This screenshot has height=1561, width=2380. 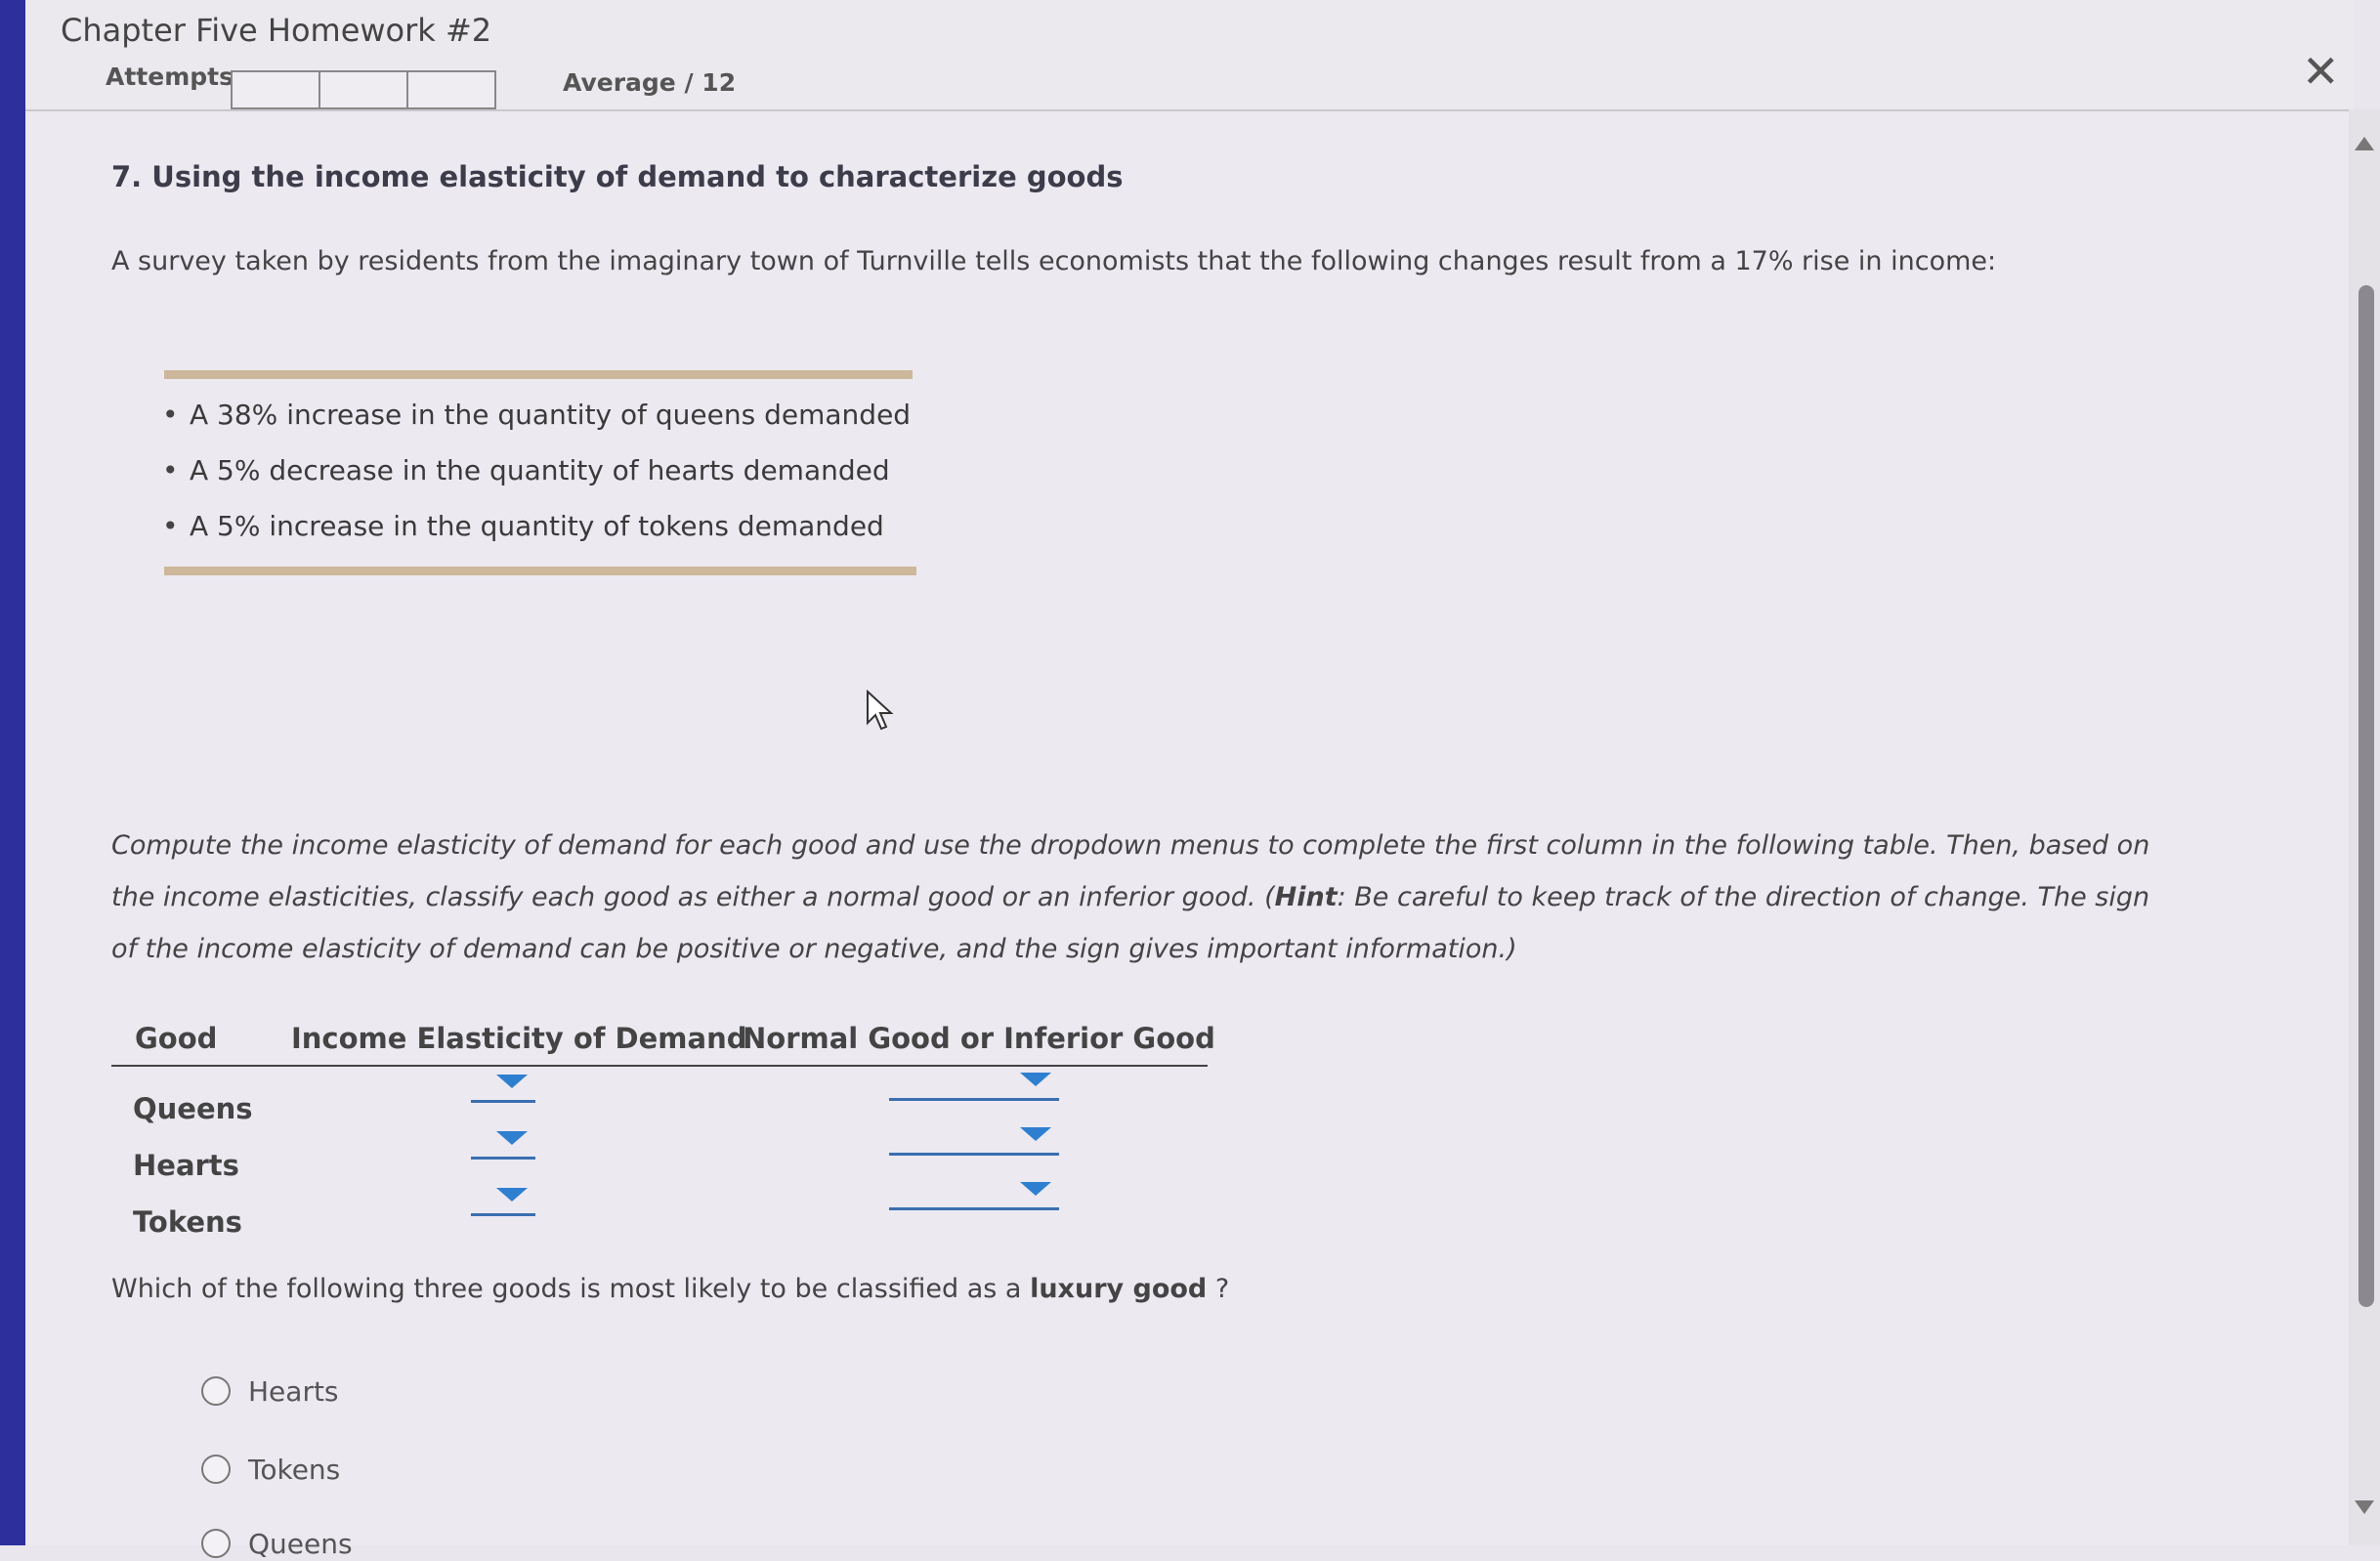 I want to click on elasticity-dropdown-tokens, so click(x=503, y=1199).